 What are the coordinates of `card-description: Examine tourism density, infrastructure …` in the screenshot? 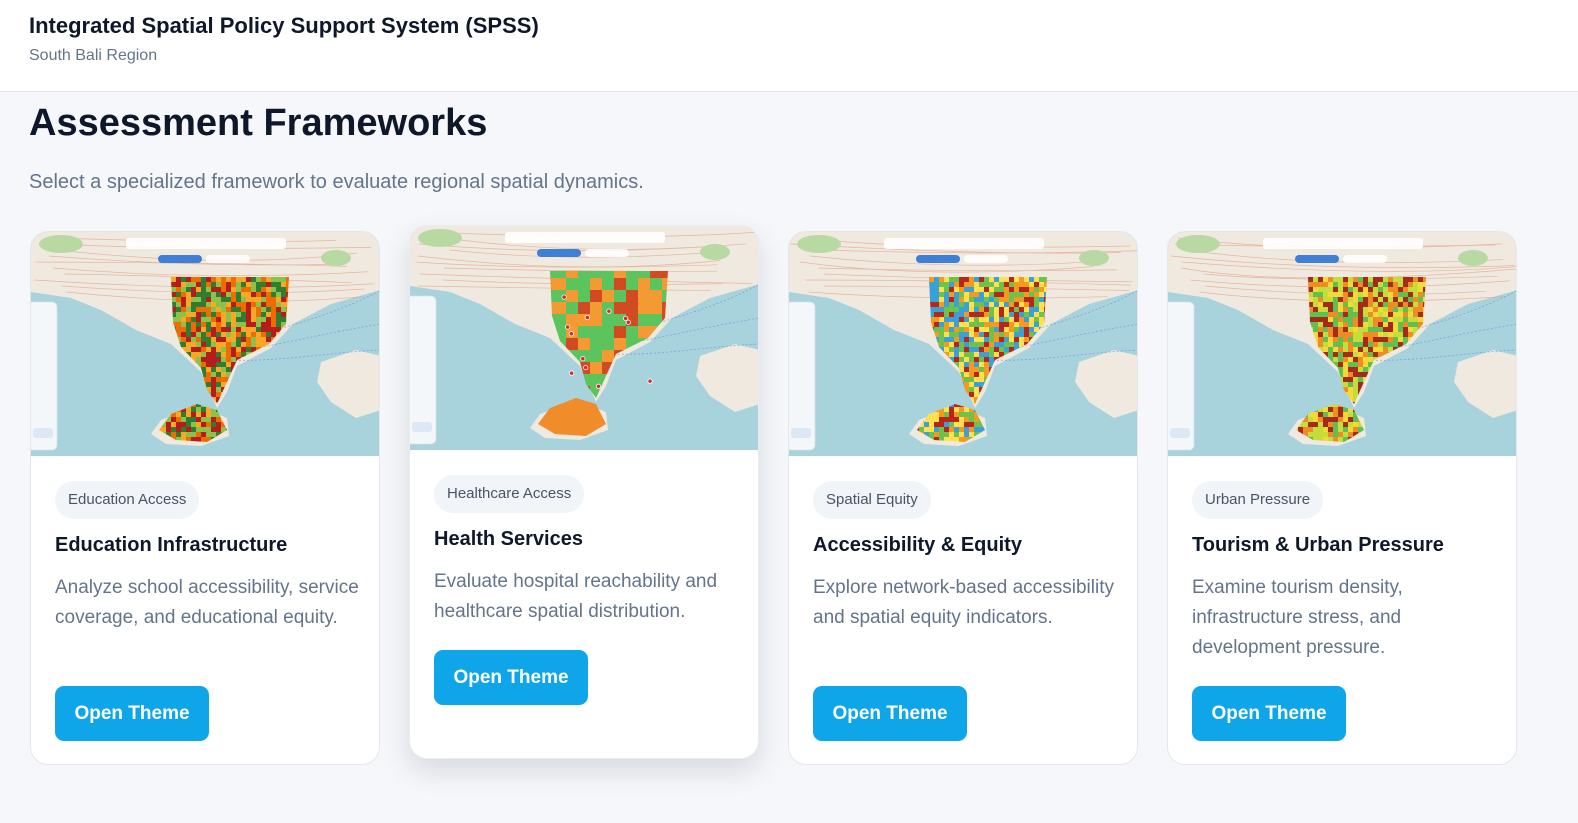 It's located at (1297, 617).